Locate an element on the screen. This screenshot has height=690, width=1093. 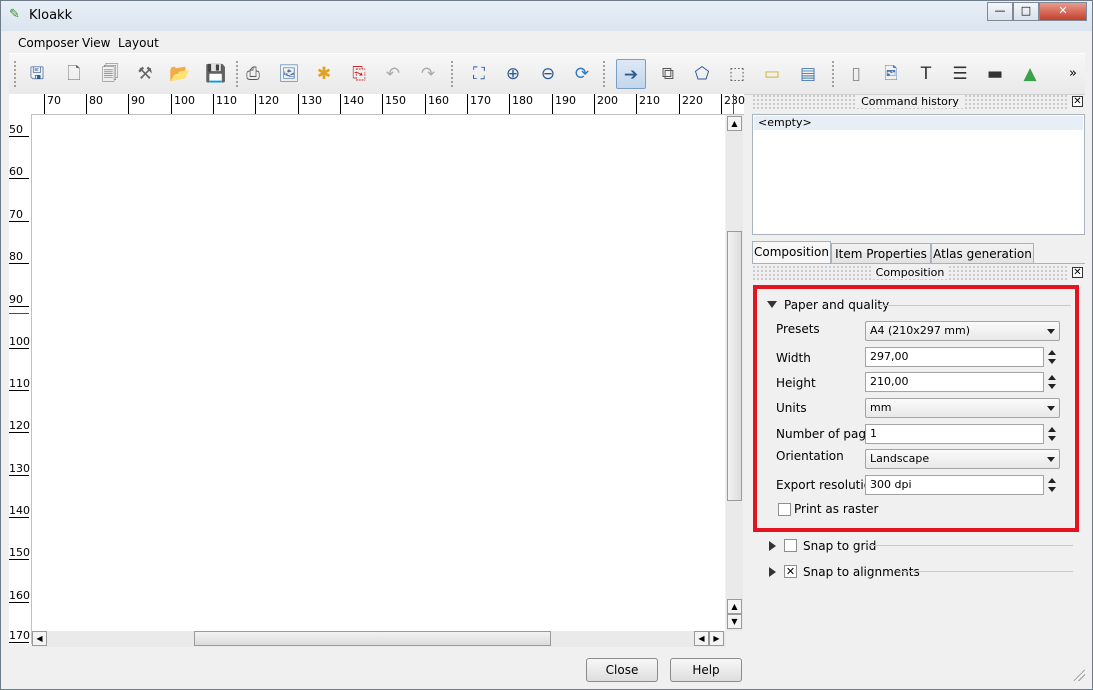
scroll-right-button: ▶ is located at coordinates (716, 638).